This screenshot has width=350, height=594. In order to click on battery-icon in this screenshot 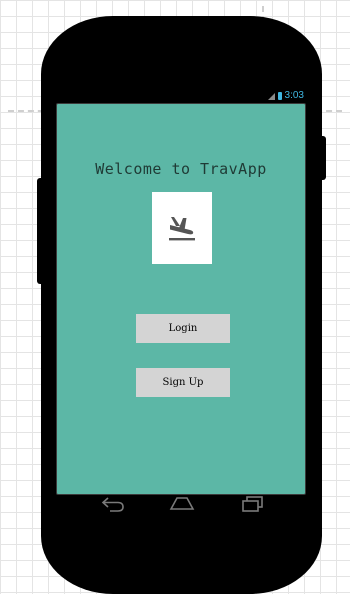, I will do `click(279, 96)`.